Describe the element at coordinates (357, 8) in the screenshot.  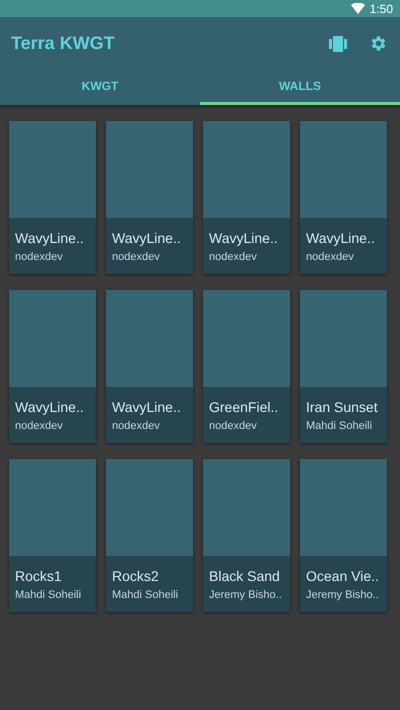
I see `wifi-icon` at that location.